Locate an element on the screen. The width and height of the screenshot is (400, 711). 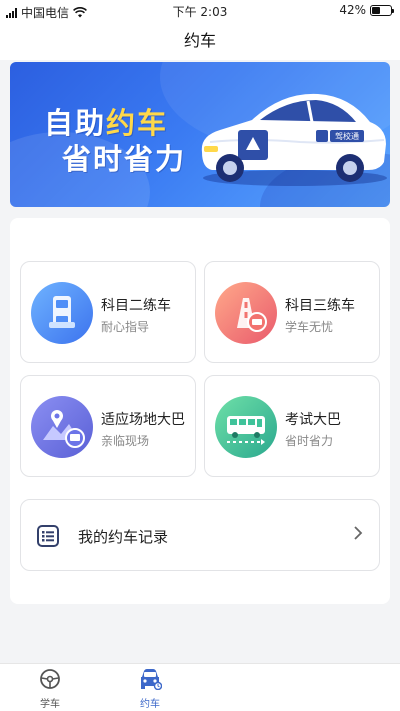
service-title: 科目三练车 is located at coordinates (320, 306).